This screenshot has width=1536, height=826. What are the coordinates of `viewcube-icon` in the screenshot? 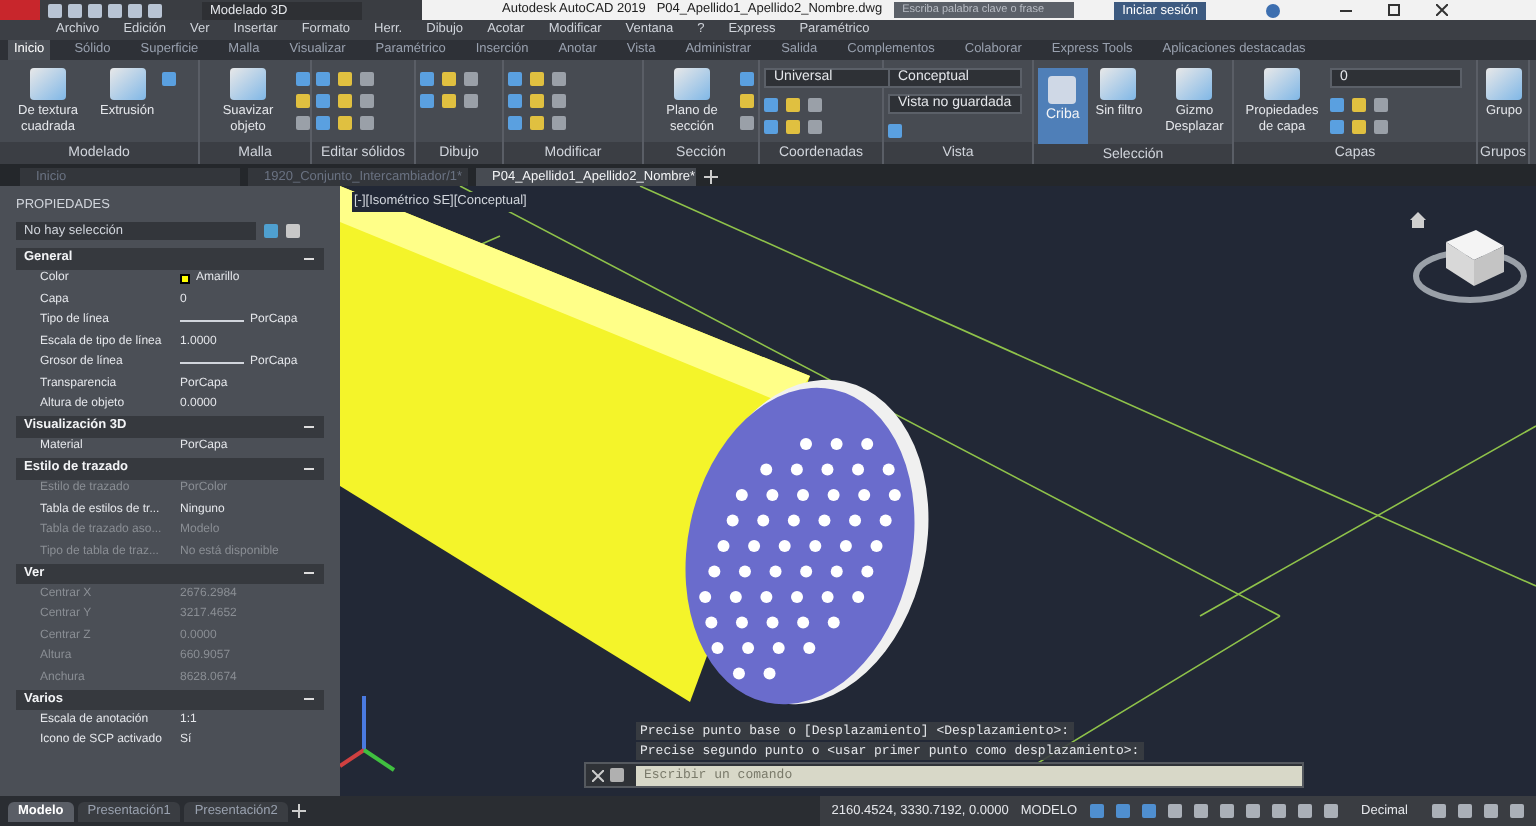 It's located at (1470, 266).